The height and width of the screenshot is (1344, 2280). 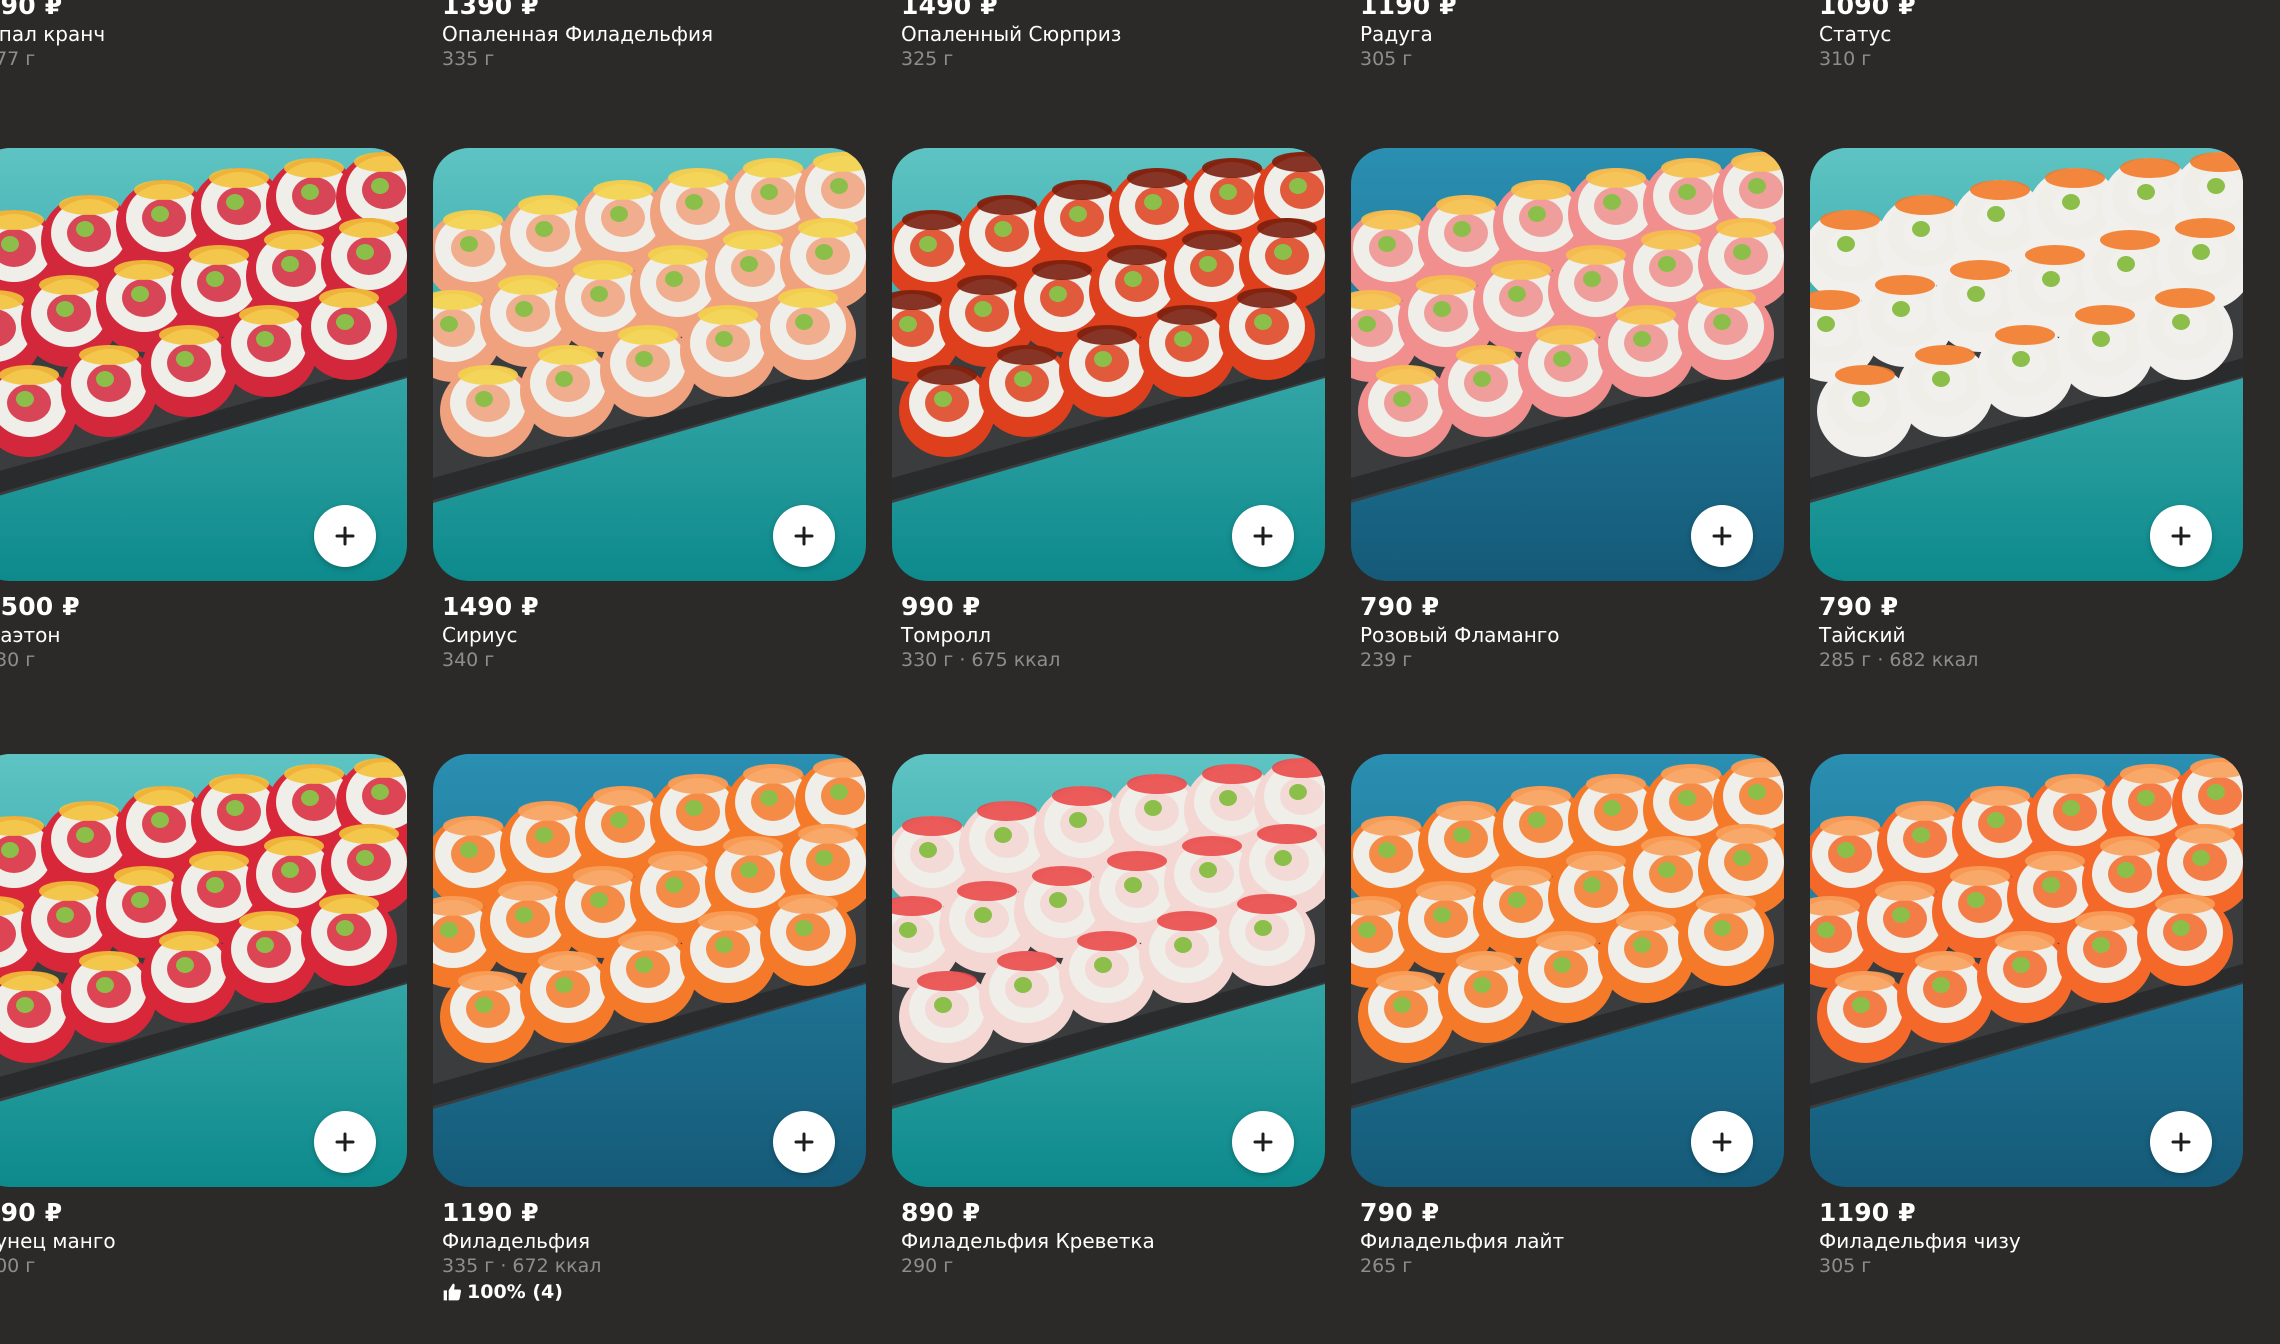 What do you see at coordinates (946, 635) in the screenshot?
I see `product-name: Томролл` at bounding box center [946, 635].